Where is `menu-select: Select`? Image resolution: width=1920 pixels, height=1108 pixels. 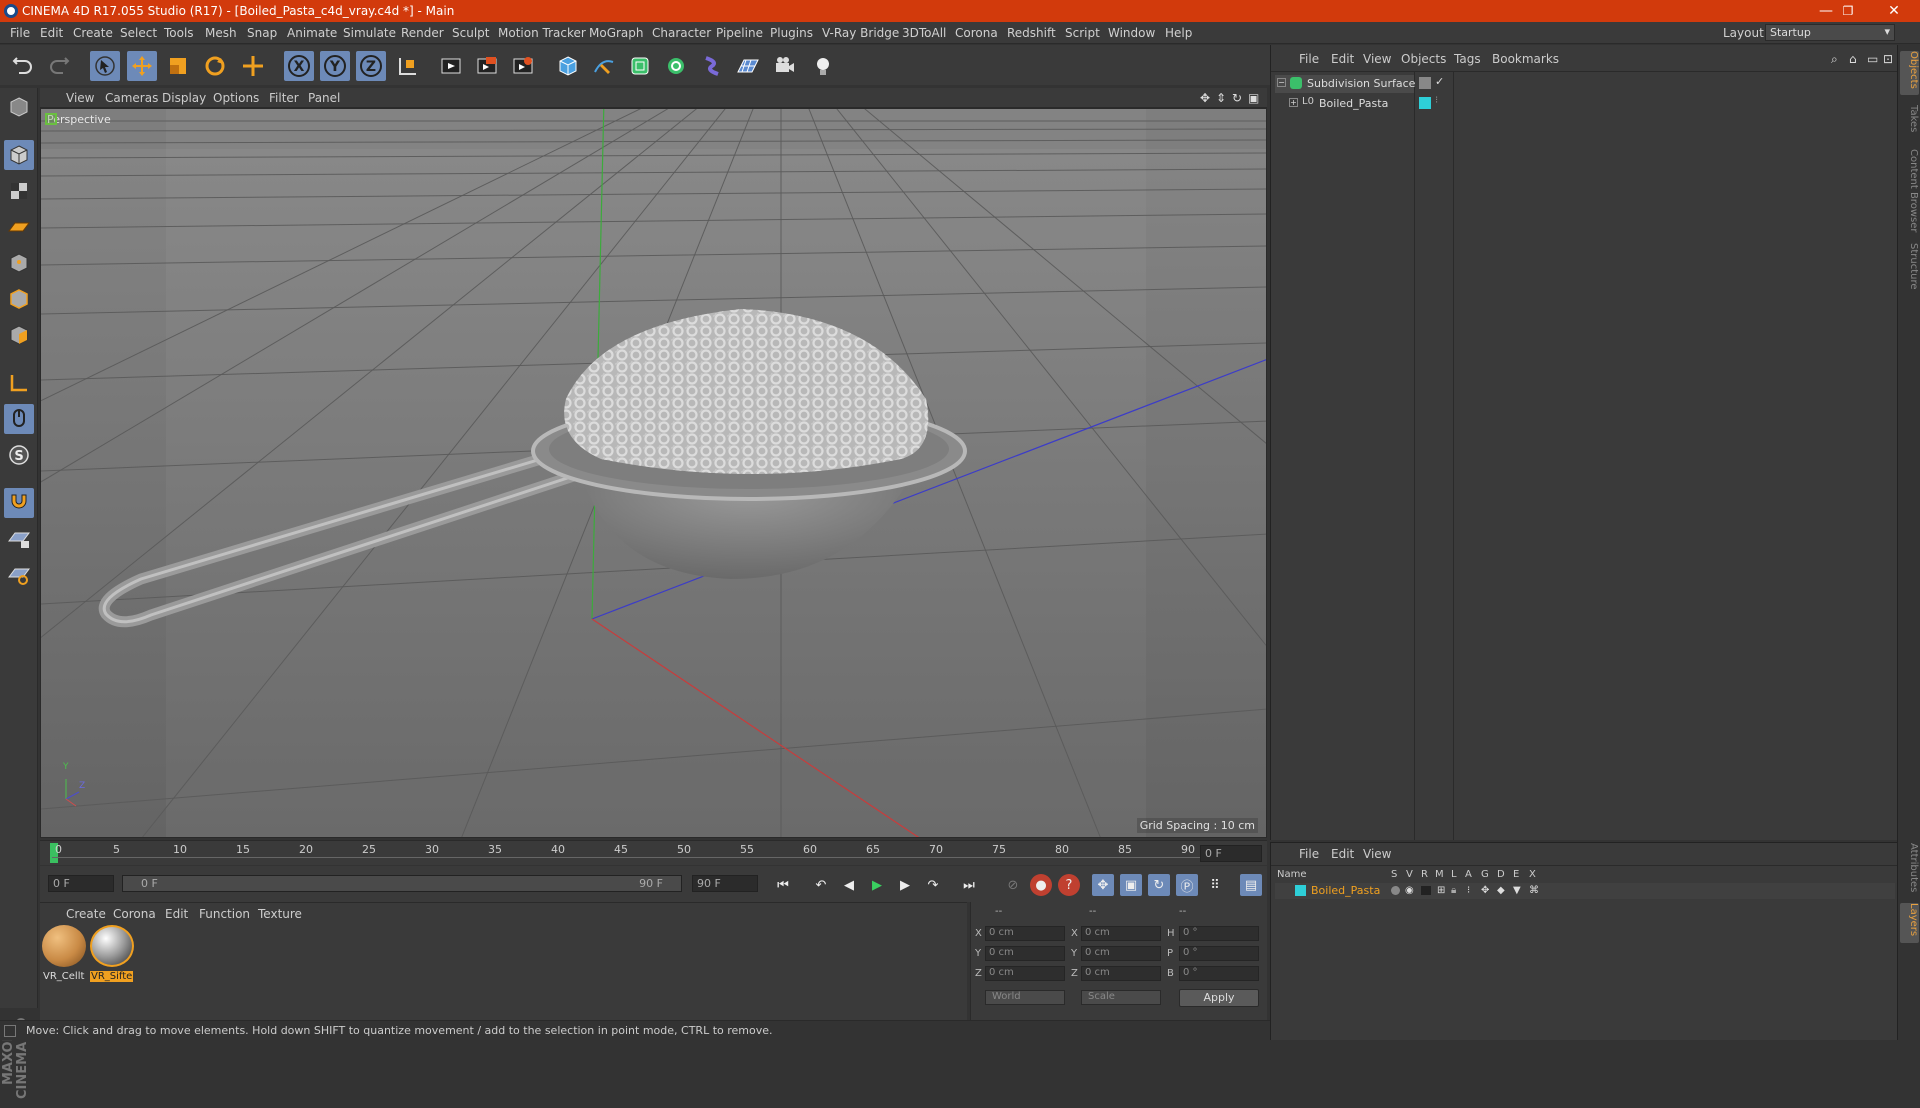 menu-select: Select is located at coordinates (138, 33).